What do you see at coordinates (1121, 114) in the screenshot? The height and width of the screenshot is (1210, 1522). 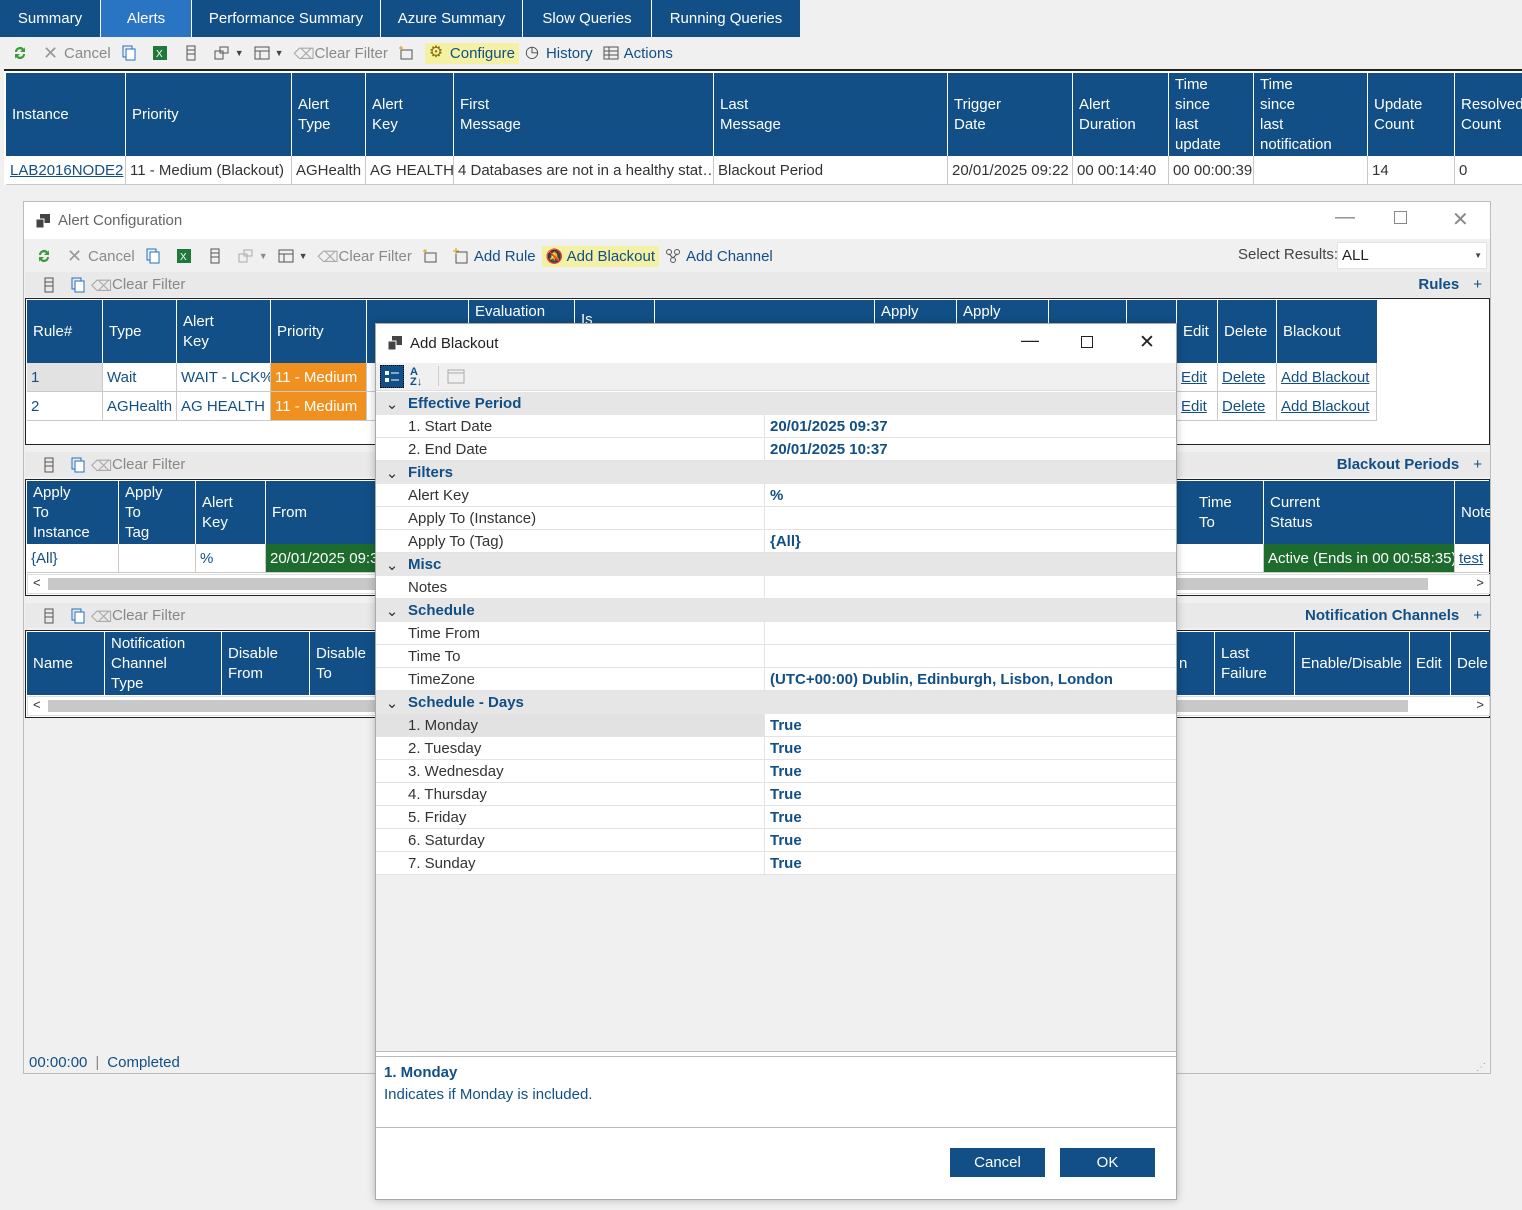 I see `col-alert-duration: Alert Duration` at bounding box center [1121, 114].